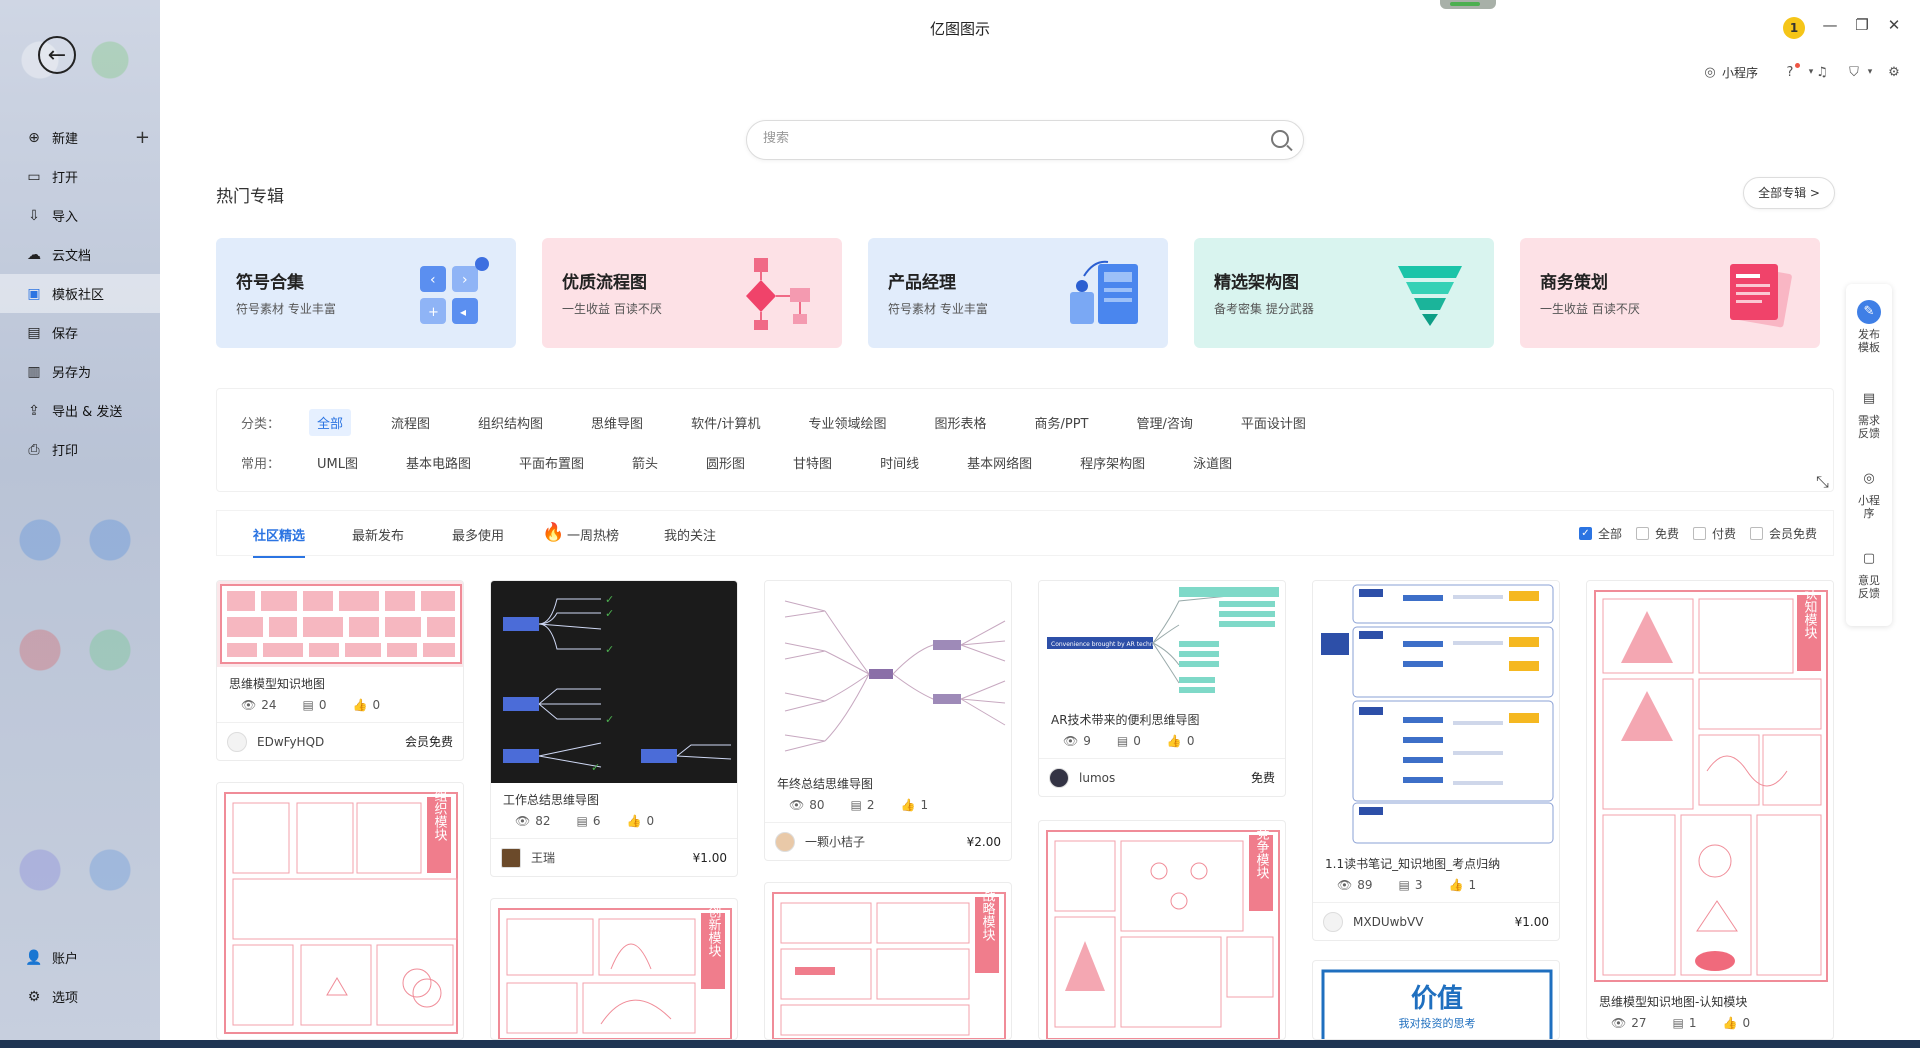 This screenshot has height=1048, width=1920. Describe the element at coordinates (1164, 422) in the screenshot. I see `category-management: 管理/咨询` at that location.